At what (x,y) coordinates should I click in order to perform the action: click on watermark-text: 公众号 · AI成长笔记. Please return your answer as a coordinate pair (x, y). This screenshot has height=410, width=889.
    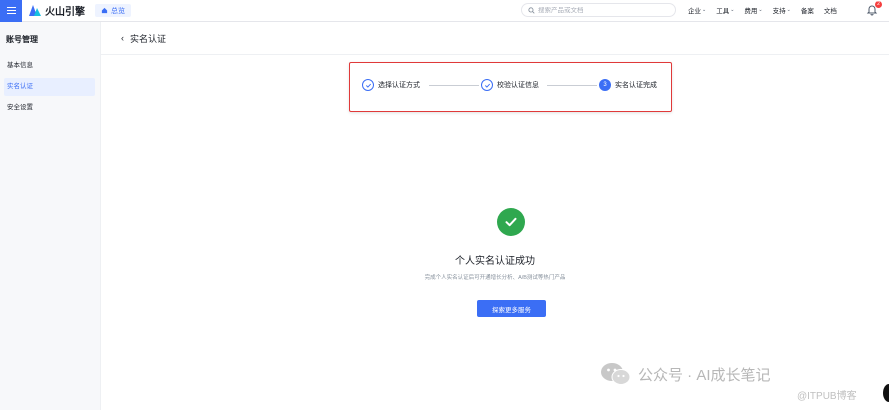
    Looking at the image, I should click on (704, 375).